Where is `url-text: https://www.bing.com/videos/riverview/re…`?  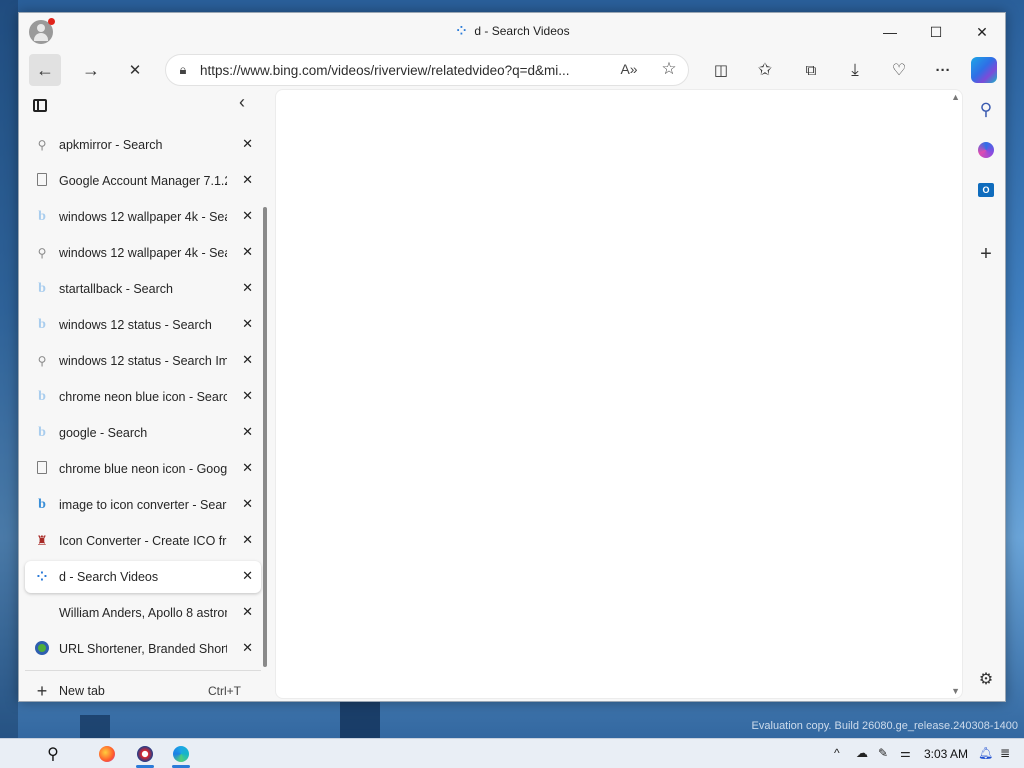 url-text: https://www.bing.com/videos/riverview/re… is located at coordinates (400, 70).